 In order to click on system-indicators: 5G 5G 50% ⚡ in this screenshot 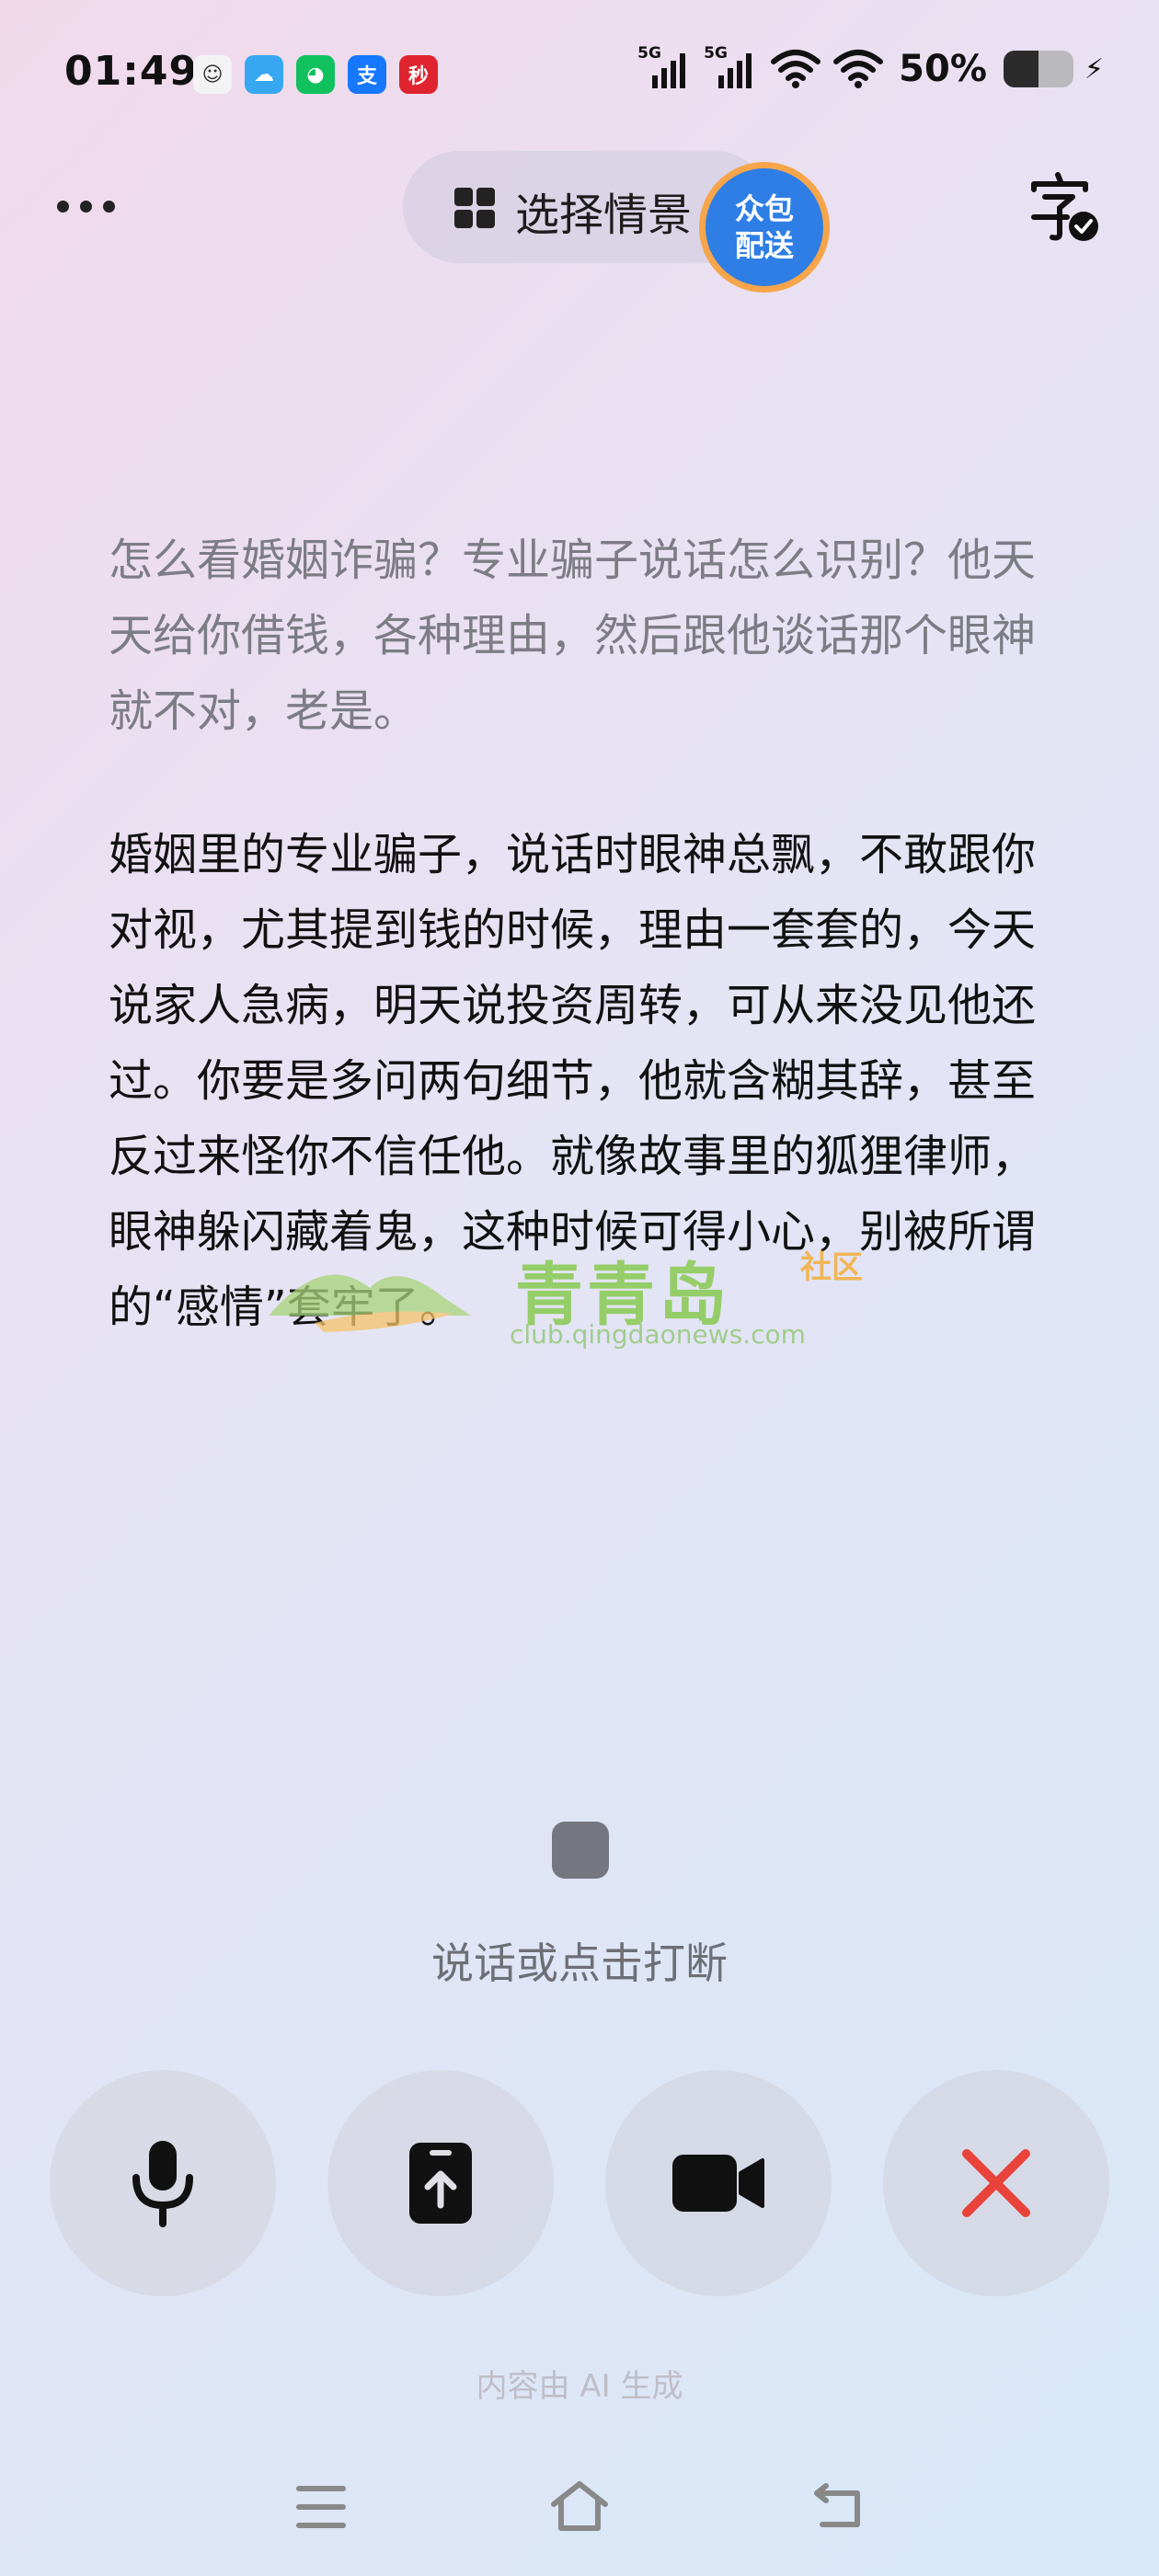, I will do `click(870, 69)`.